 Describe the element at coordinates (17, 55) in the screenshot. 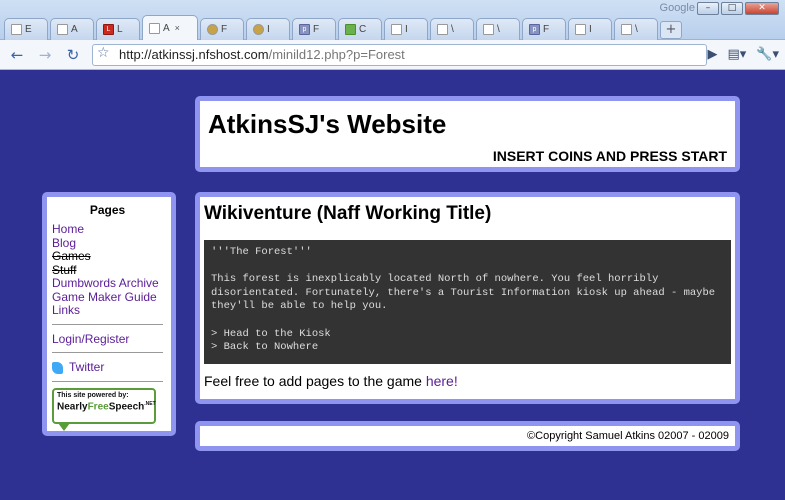

I see `back-arrow-icon: ←` at that location.